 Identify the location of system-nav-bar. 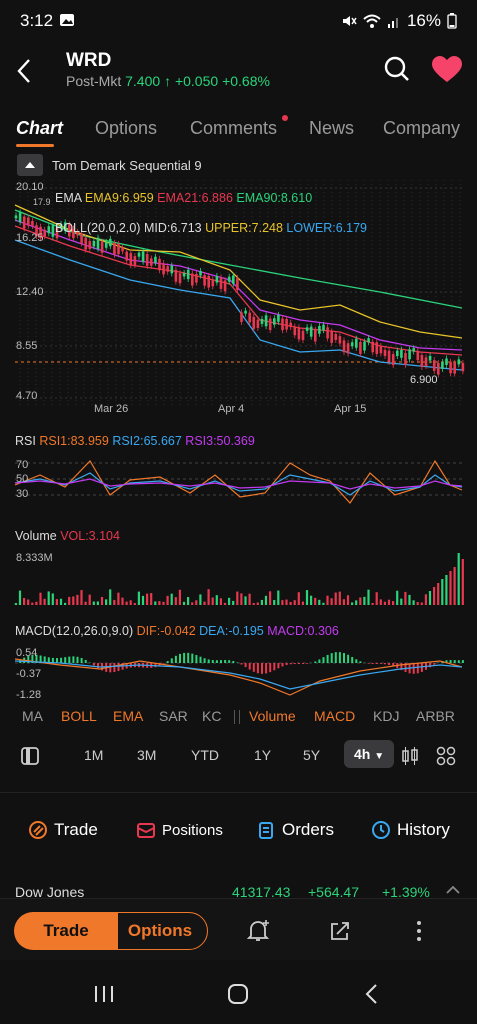
(238, 992).